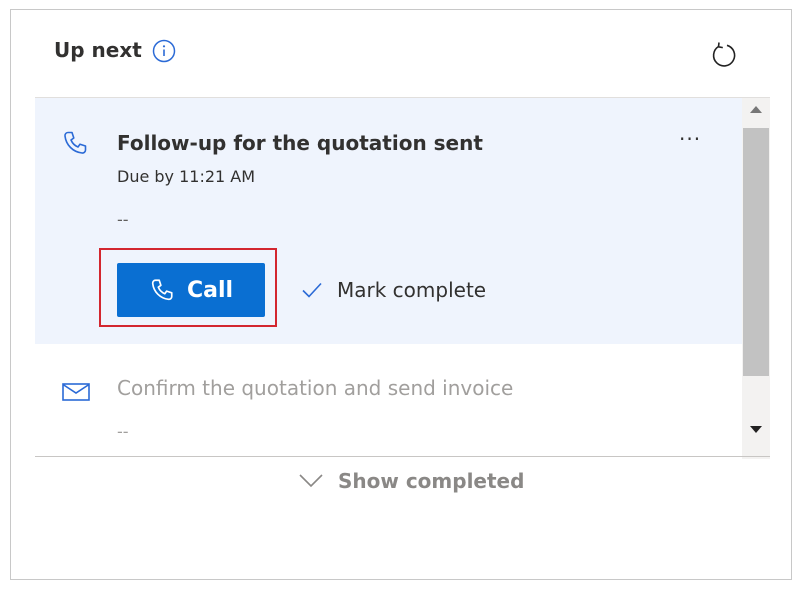 This screenshot has height=589, width=803. Describe the element at coordinates (756, 429) in the screenshot. I see `scroll-down-arrow-icon` at that location.